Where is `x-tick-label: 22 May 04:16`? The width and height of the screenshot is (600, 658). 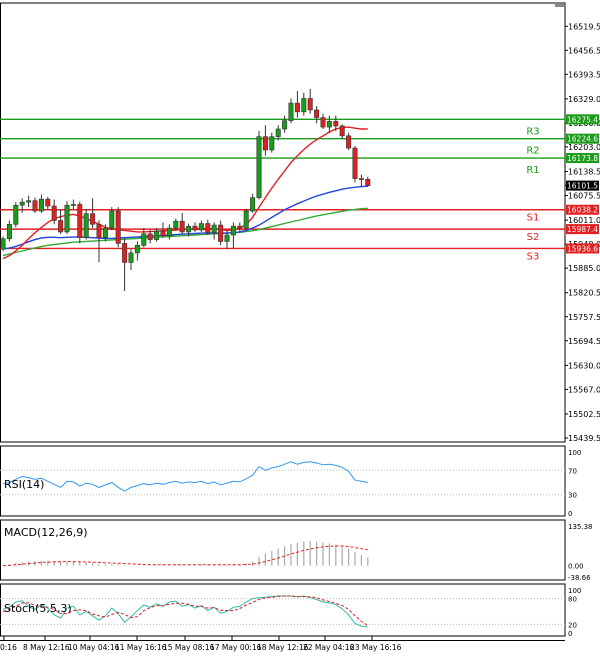 x-tick-label: 22 May 04:16 is located at coordinates (329, 647).